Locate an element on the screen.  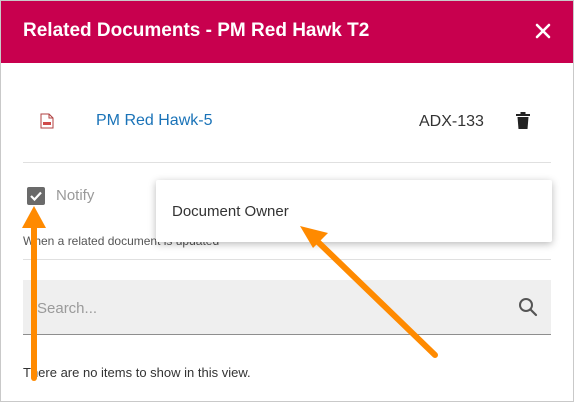
notify-recipient-dropdown: Document Owner is located at coordinates (354, 211).